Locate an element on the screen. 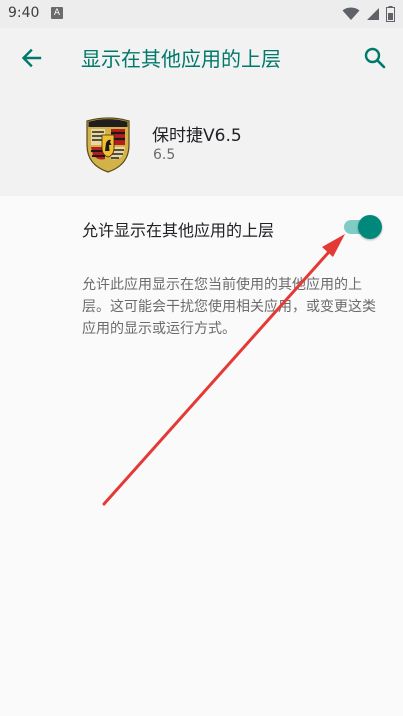 The image size is (403, 716). toggle-thumb is located at coordinates (370, 227).